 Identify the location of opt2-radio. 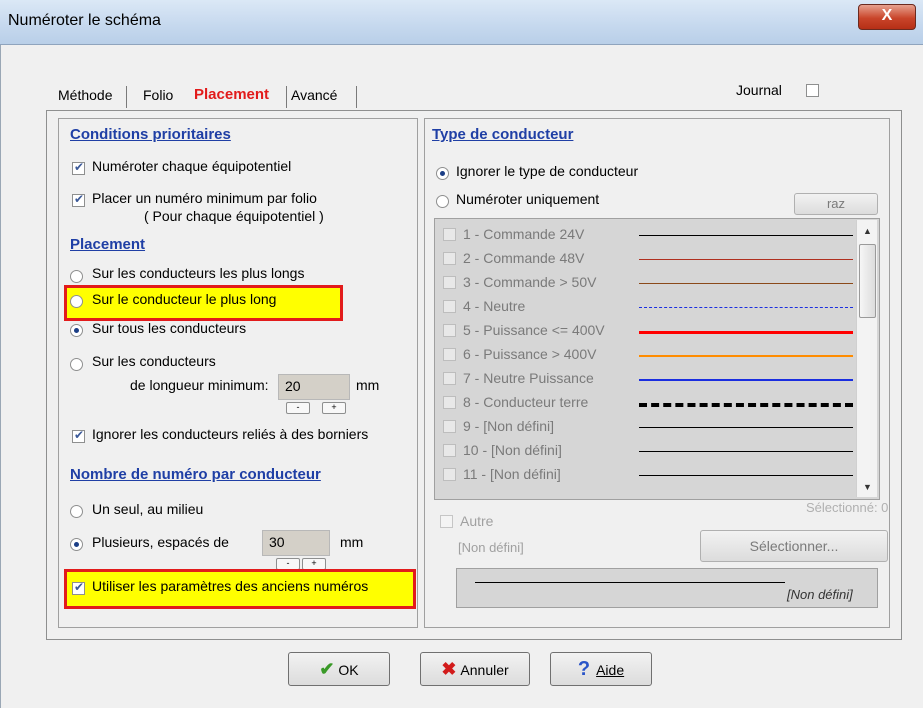
(76, 301).